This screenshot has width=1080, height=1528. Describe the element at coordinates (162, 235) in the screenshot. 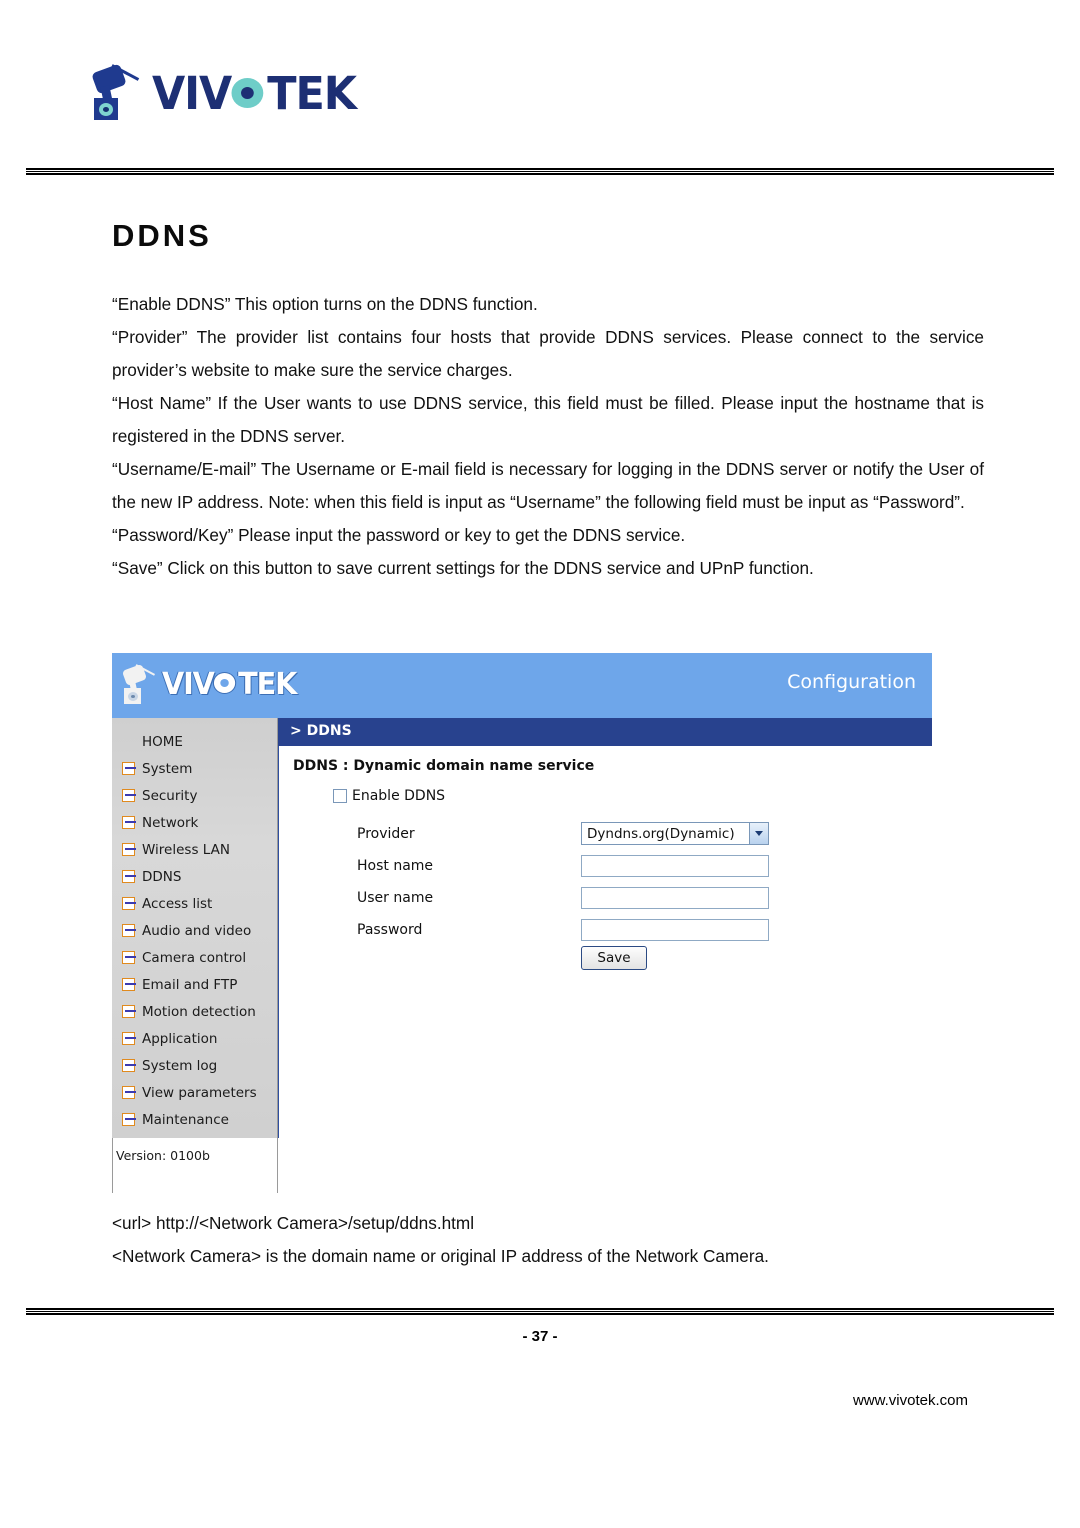

I see `page-title: DDNS` at that location.